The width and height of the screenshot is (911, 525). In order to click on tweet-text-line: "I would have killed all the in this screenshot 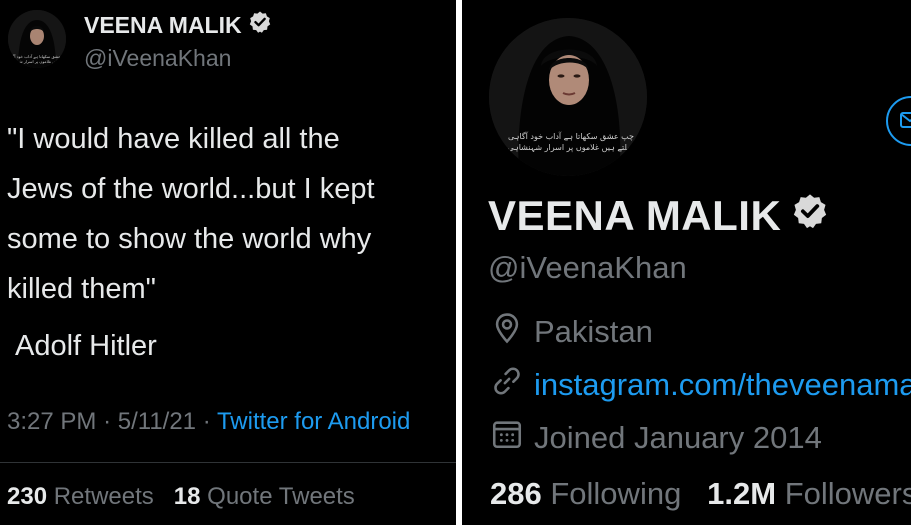, I will do `click(173, 139)`.